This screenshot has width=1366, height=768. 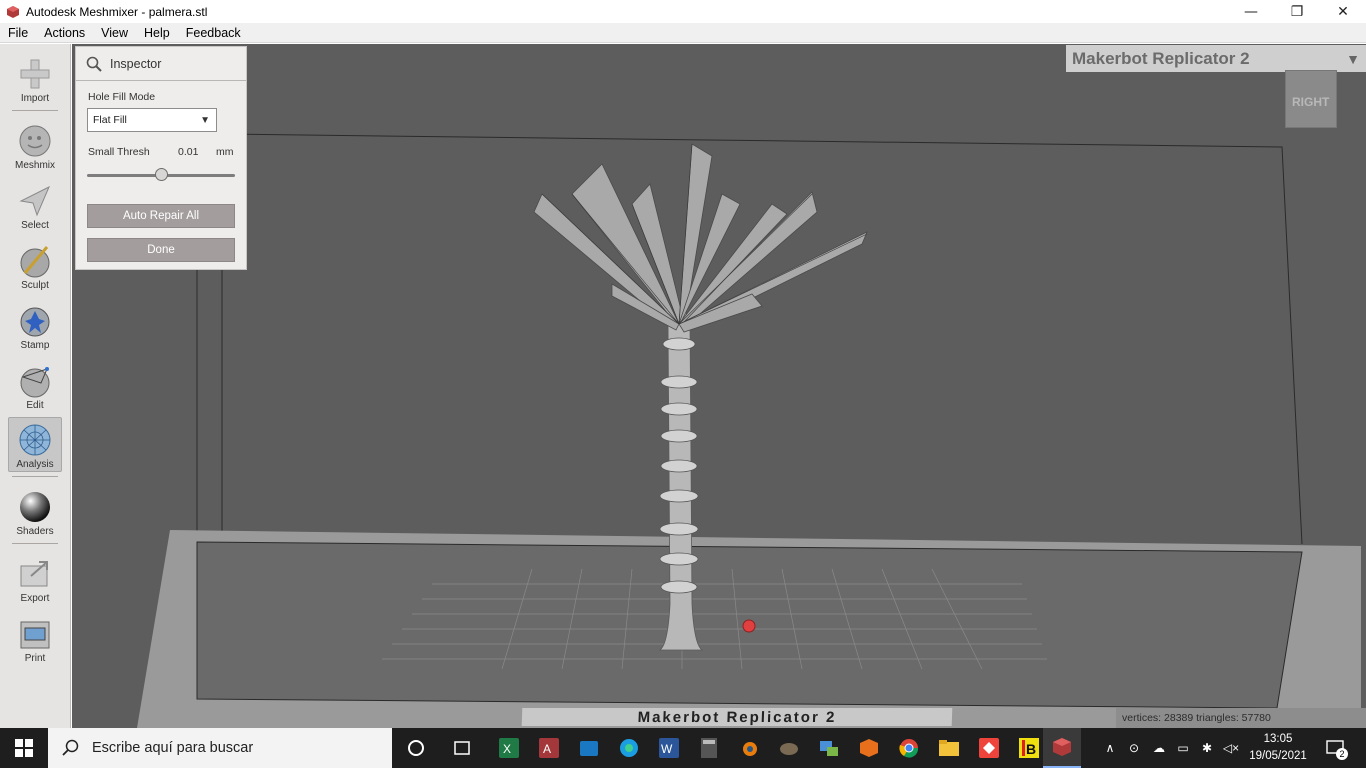 I want to click on menu-file: File, so click(x=18, y=33).